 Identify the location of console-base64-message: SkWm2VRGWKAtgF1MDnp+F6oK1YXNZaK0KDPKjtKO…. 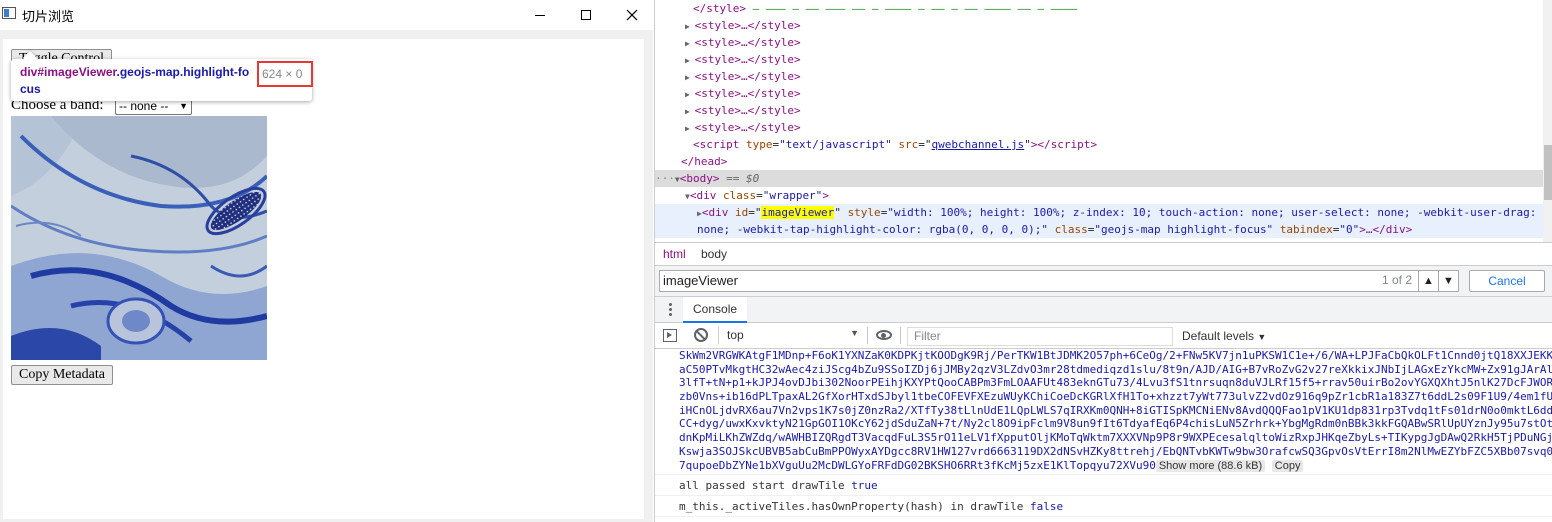
(1115, 410).